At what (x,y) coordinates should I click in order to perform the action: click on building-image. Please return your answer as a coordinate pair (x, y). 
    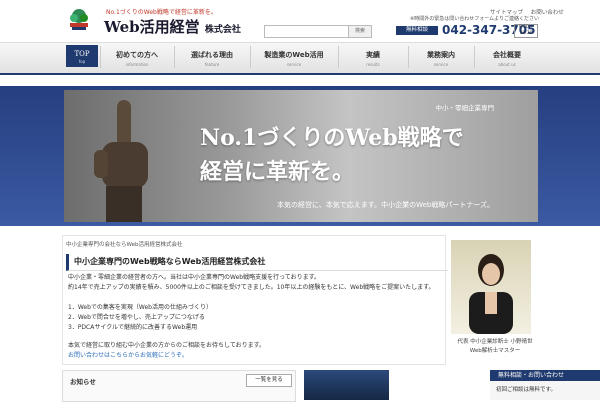
    Looking at the image, I should click on (346, 385).